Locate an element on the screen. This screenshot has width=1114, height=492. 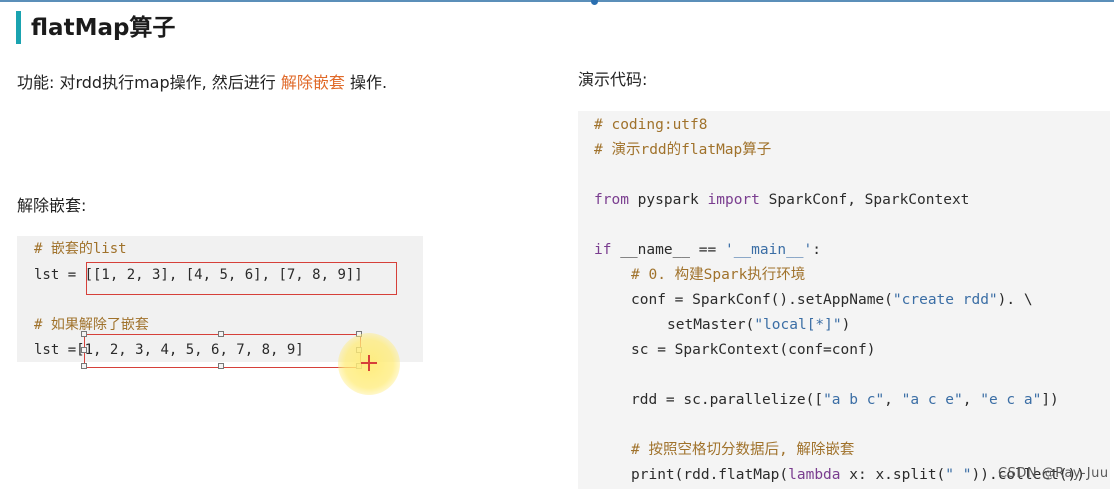
code-line: # 0. 构建Spark执行环境 is located at coordinates (718, 275).